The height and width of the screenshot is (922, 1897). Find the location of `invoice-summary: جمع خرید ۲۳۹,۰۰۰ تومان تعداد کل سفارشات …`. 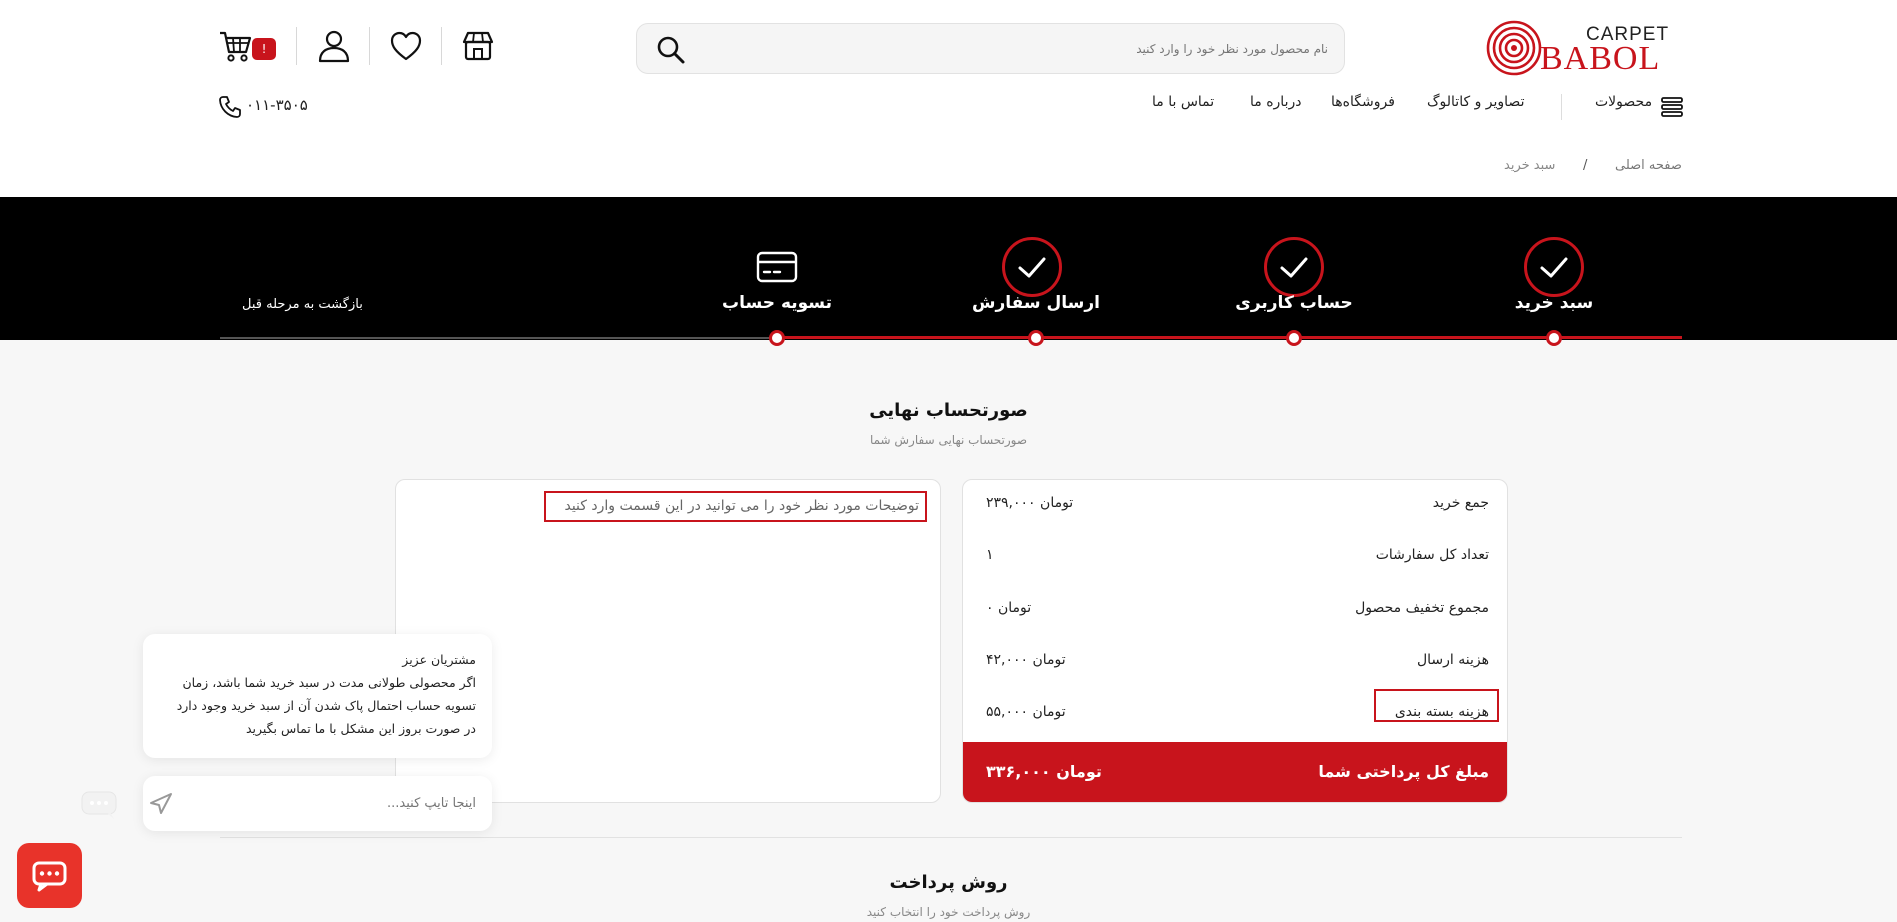

invoice-summary: جمع خرید ۲۳۹,۰۰۰ تومان تعداد کل سفارشات … is located at coordinates (1235, 641).